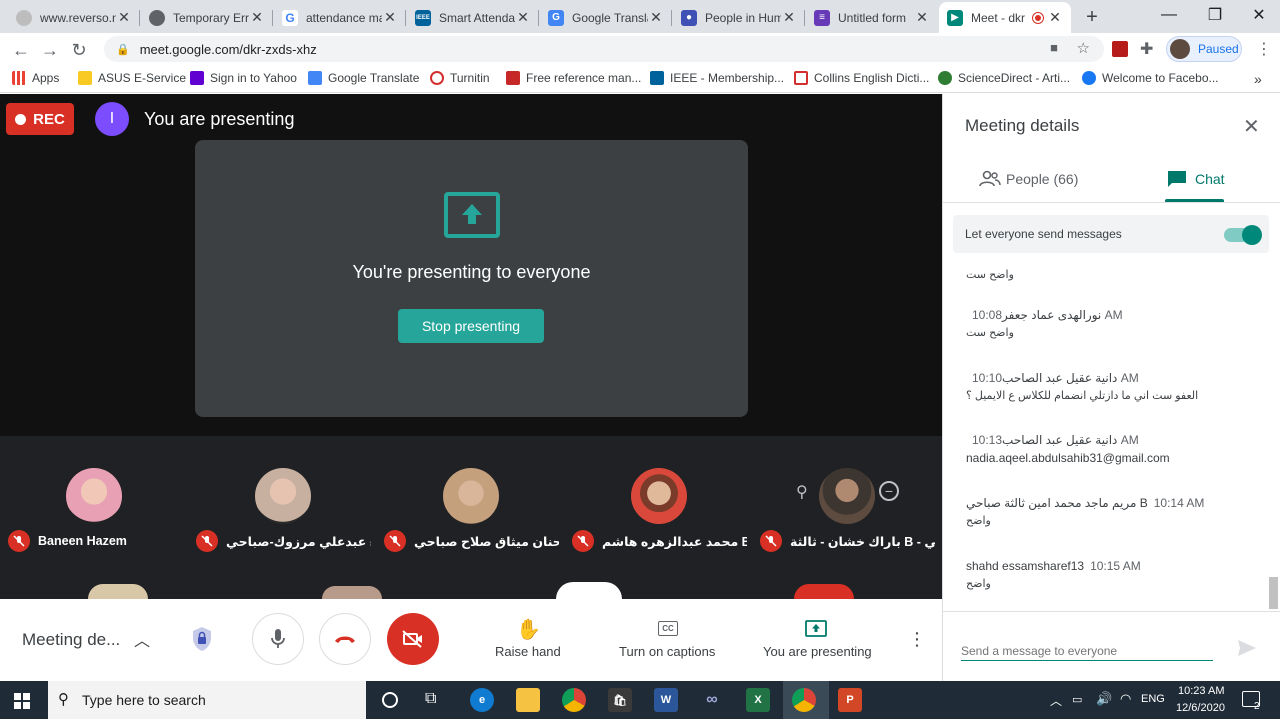 The height and width of the screenshot is (719, 1280). I want to click on battery-icon: ▭, so click(1077, 699).